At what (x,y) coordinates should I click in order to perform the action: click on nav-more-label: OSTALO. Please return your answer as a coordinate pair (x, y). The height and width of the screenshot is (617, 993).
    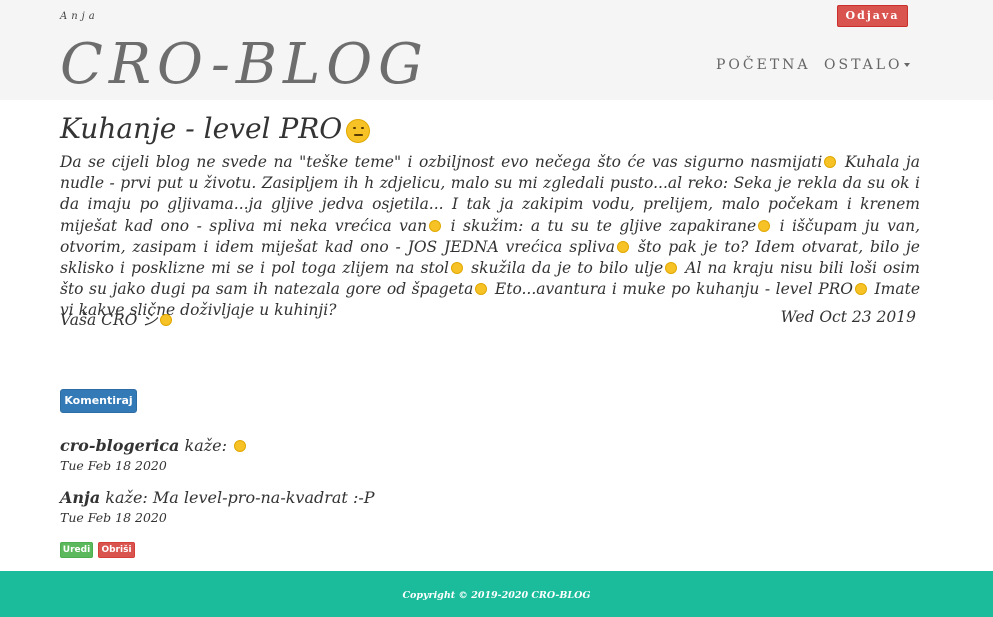
    Looking at the image, I should click on (863, 65).